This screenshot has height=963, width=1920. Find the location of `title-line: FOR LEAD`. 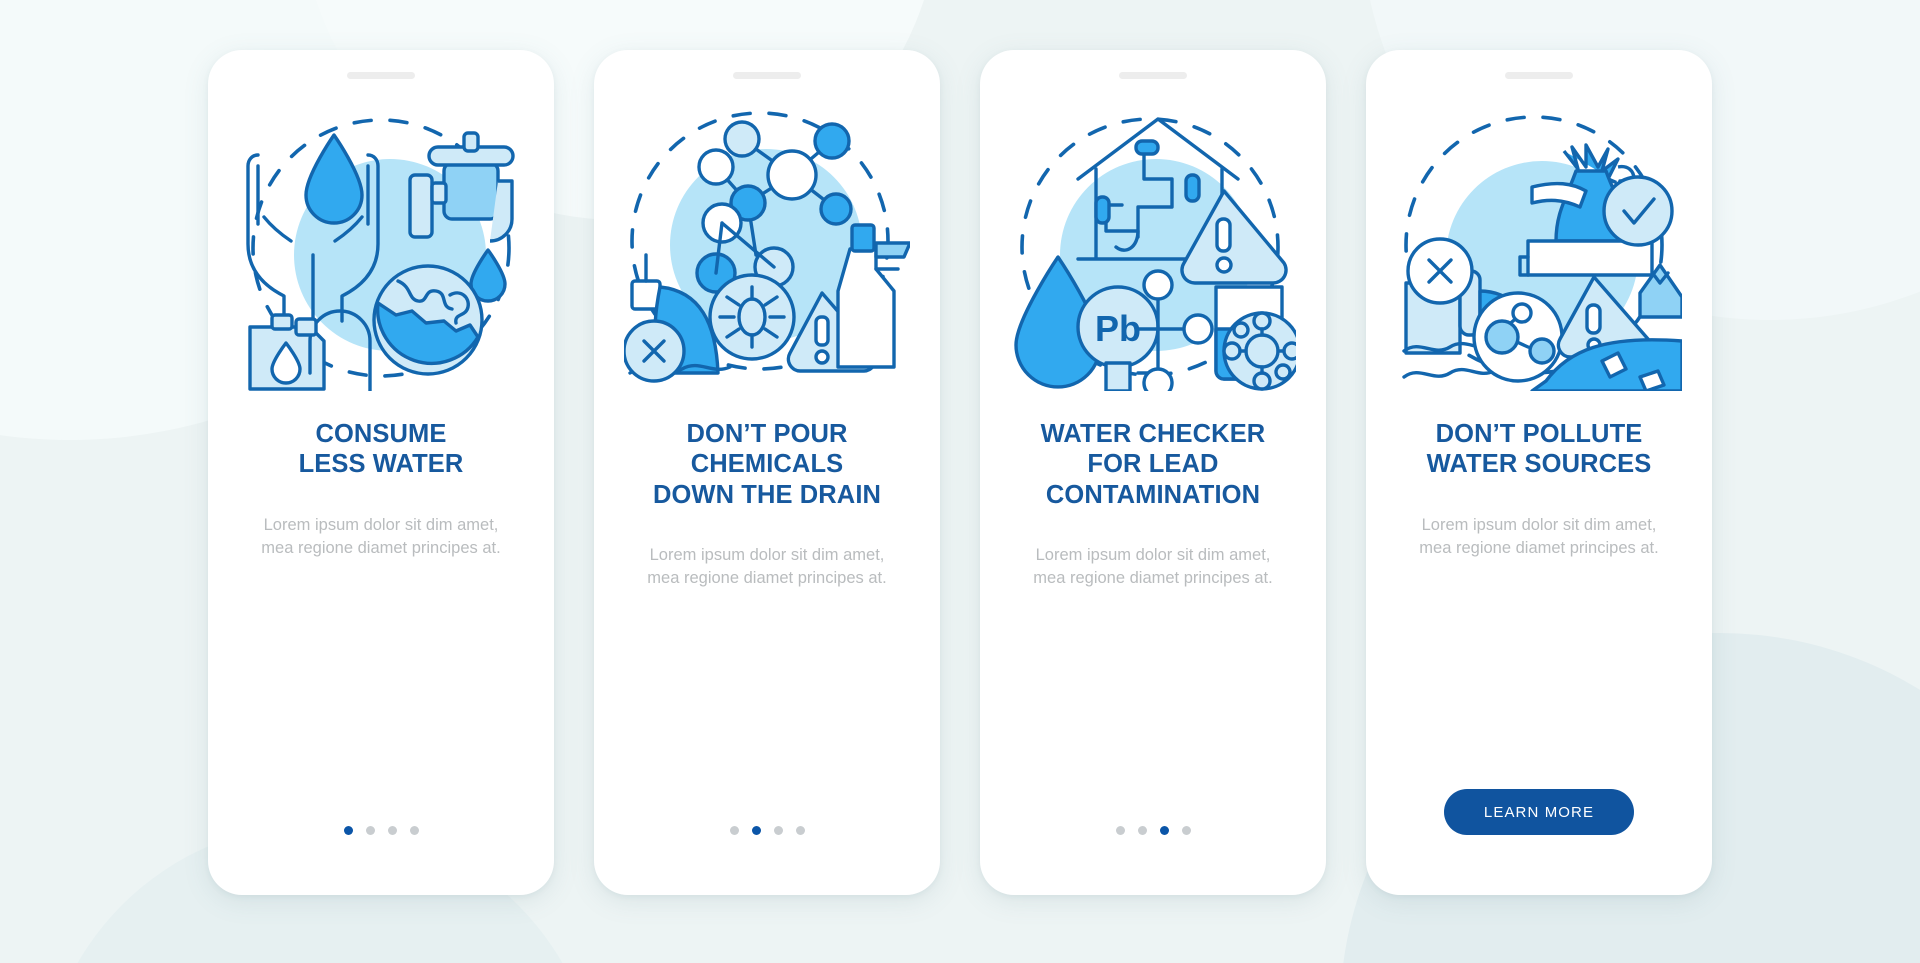

title-line: FOR LEAD is located at coordinates (1153, 464).